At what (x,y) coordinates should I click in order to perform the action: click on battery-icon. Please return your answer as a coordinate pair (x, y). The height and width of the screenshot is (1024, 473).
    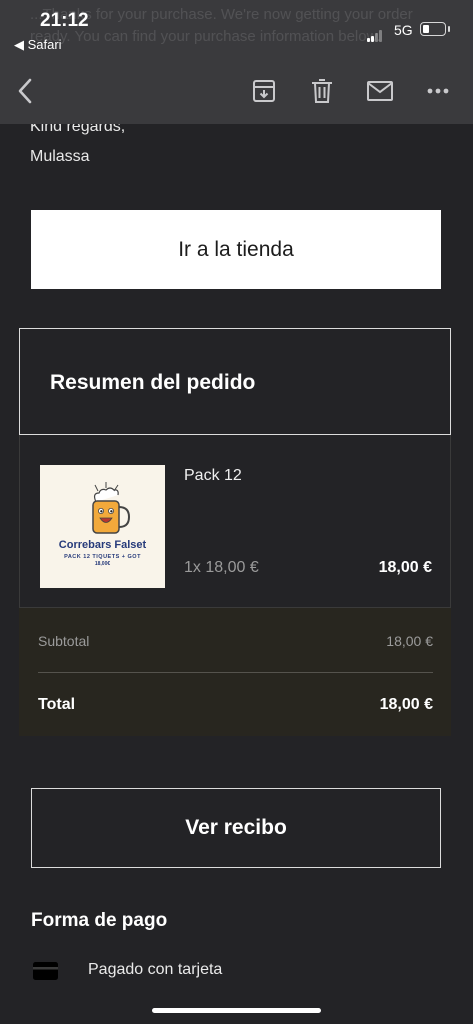
    Looking at the image, I should click on (435, 29).